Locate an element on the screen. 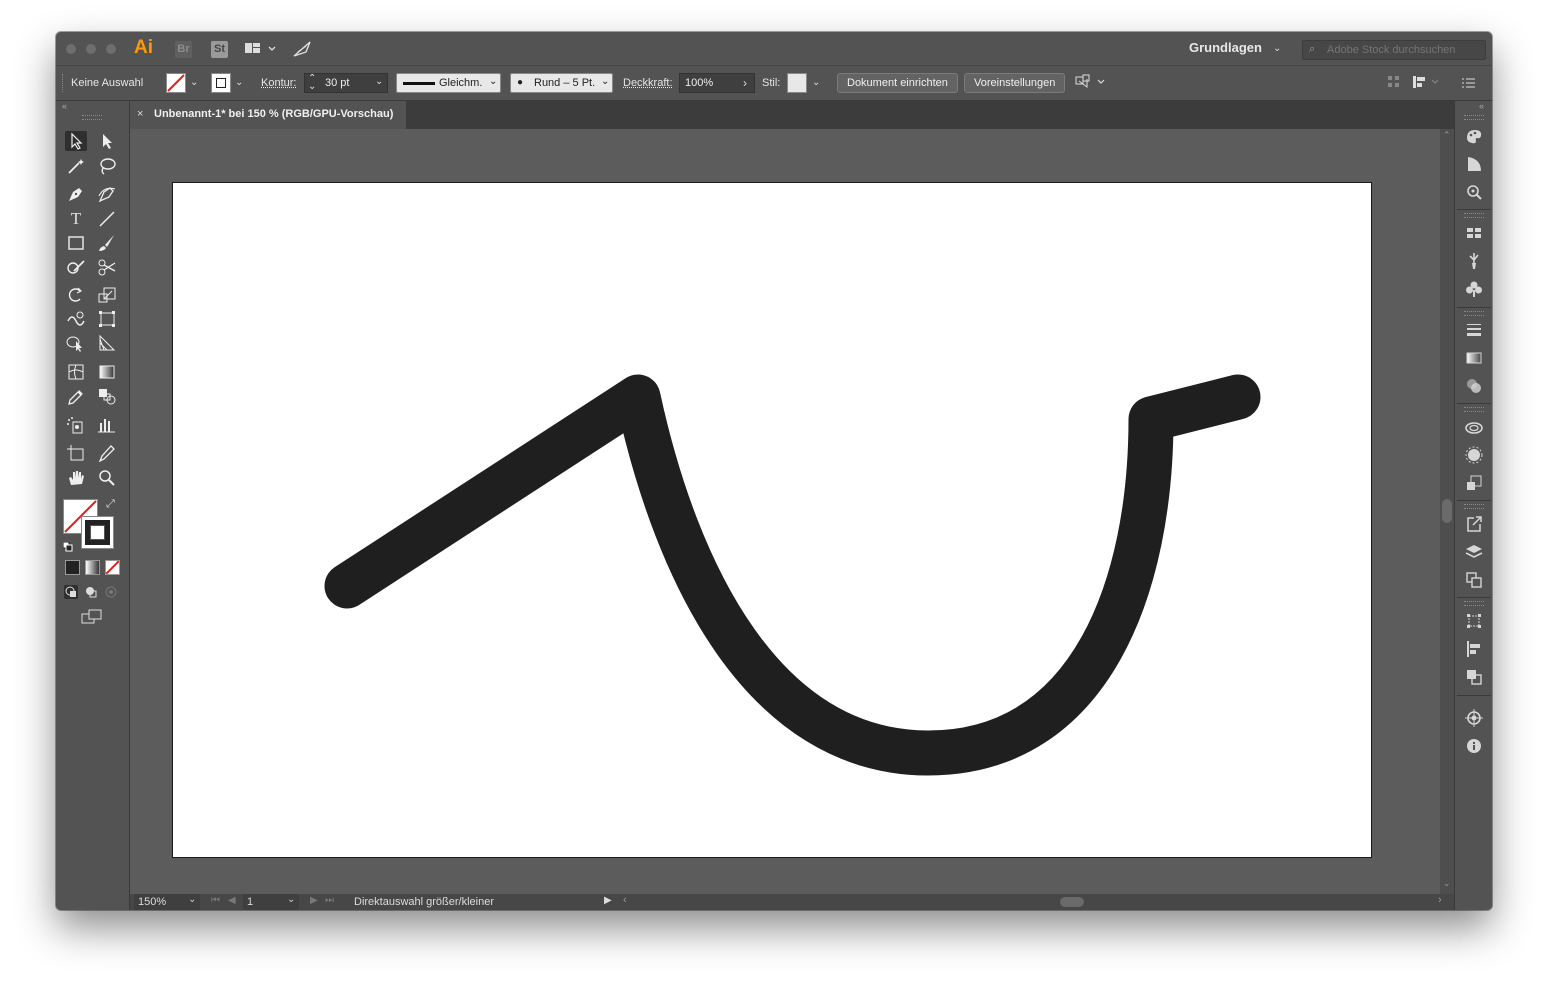  color-guide-icon is located at coordinates (1474, 164).